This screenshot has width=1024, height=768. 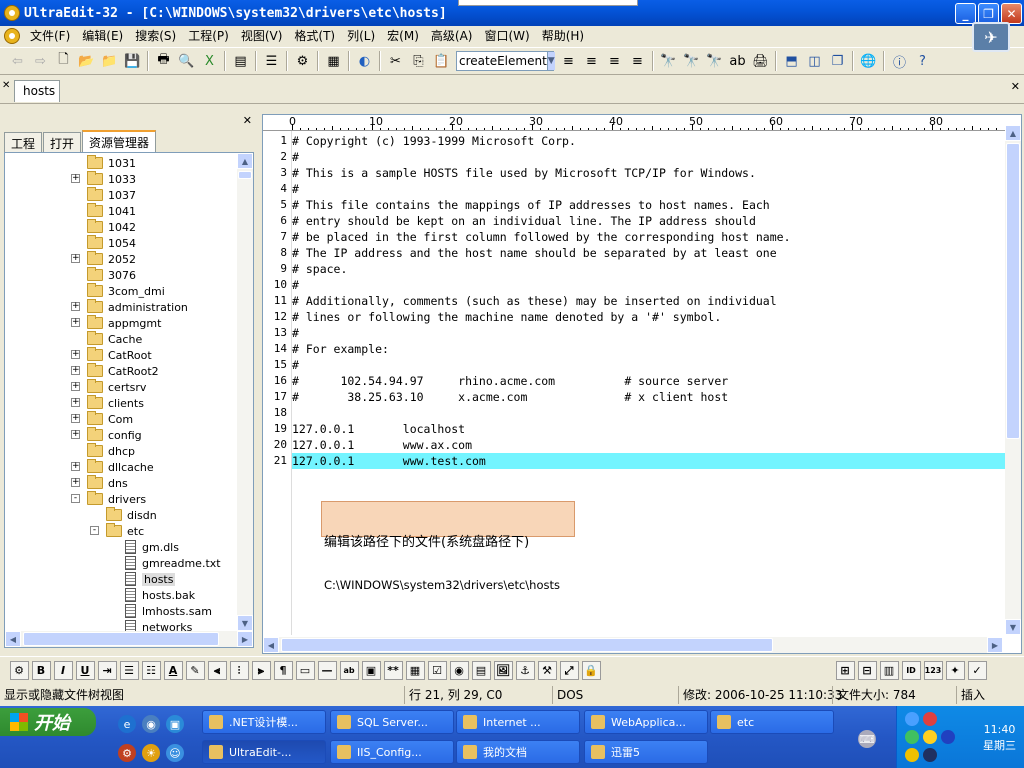 What do you see at coordinates (103, 179) in the screenshot?
I see `tree-item: +1033` at bounding box center [103, 179].